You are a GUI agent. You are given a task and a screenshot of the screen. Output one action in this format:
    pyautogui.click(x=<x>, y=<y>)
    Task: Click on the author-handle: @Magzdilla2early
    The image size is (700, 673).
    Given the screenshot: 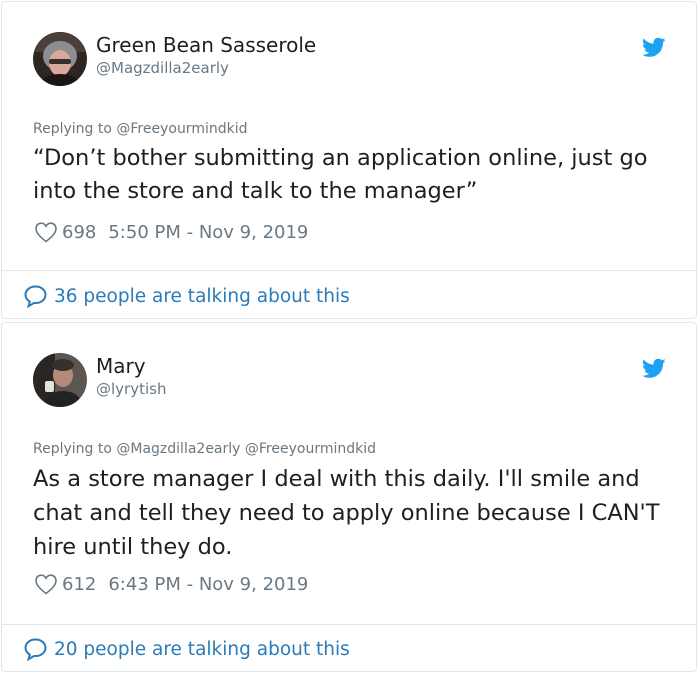 What is the action you would take?
    pyautogui.click(x=162, y=68)
    